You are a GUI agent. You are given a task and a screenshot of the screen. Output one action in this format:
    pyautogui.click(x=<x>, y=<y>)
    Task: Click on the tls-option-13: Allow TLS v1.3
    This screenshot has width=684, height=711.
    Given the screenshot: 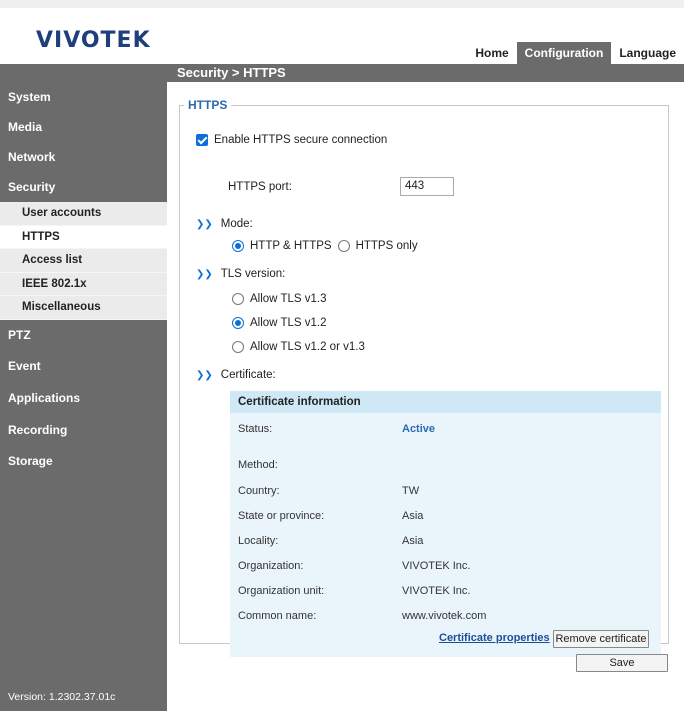 What is the action you would take?
    pyautogui.click(x=279, y=299)
    